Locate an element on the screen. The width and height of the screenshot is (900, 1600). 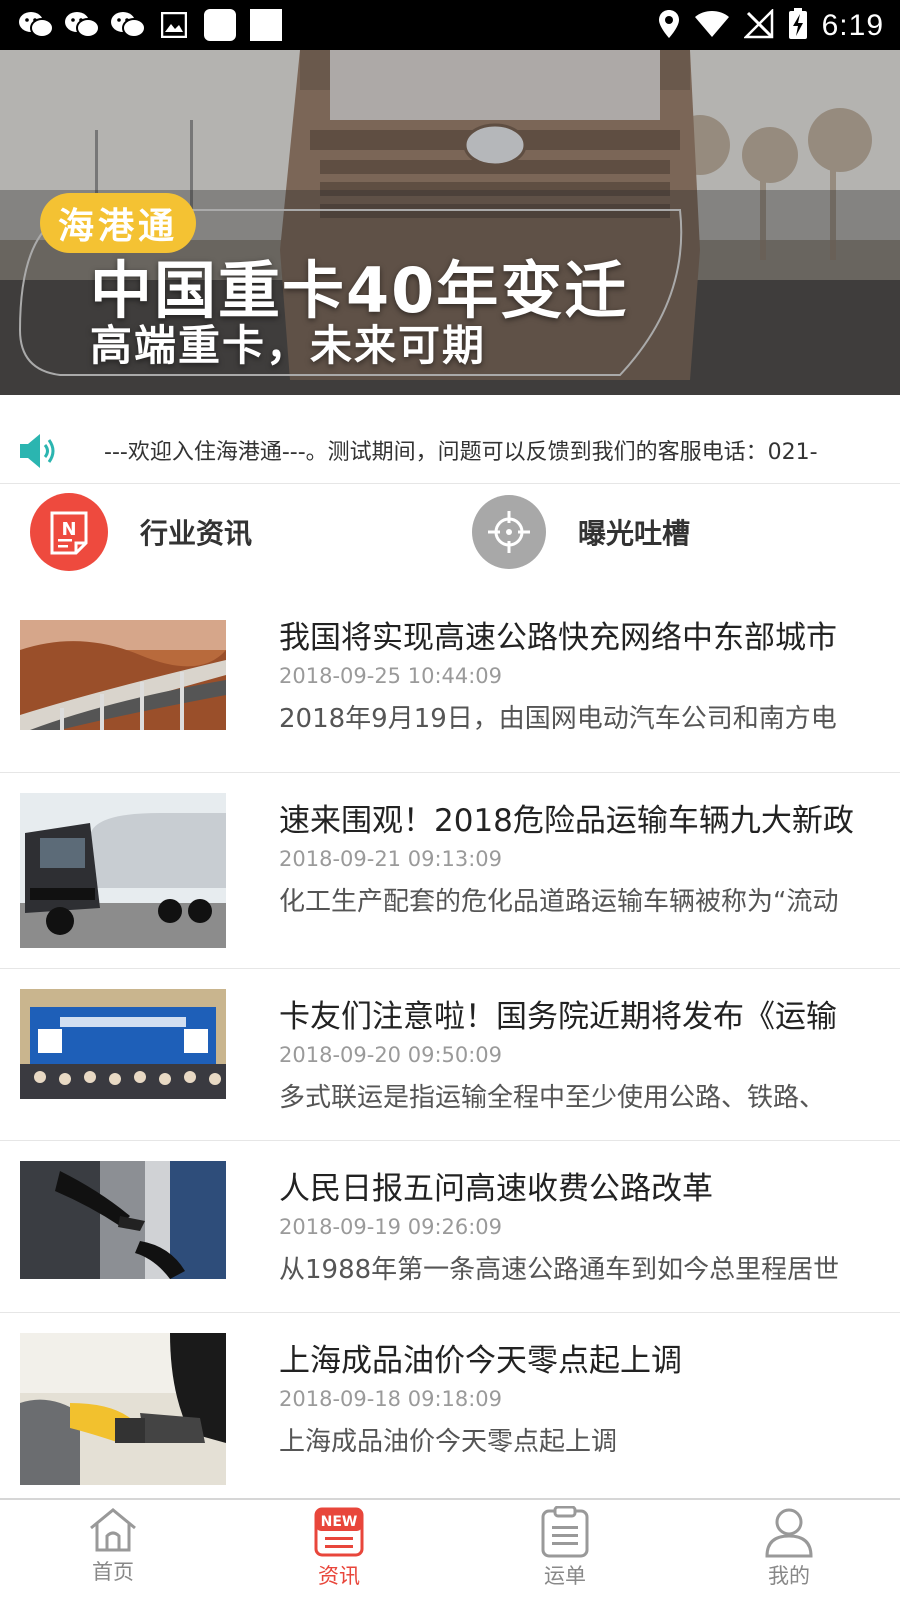
news-title: 上海成品油价今天零点起上调 is located at coordinates (480, 1361).